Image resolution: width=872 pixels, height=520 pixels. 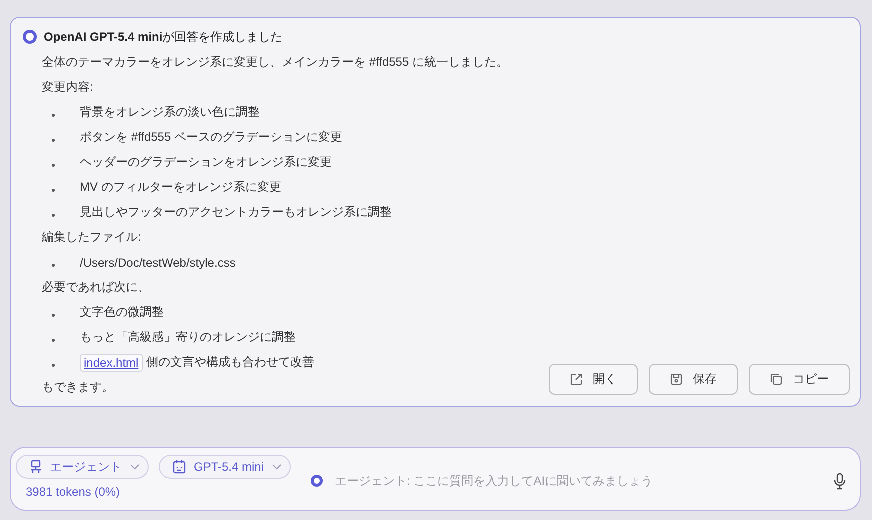 I want to click on file-link: index.html, so click(x=111, y=363).